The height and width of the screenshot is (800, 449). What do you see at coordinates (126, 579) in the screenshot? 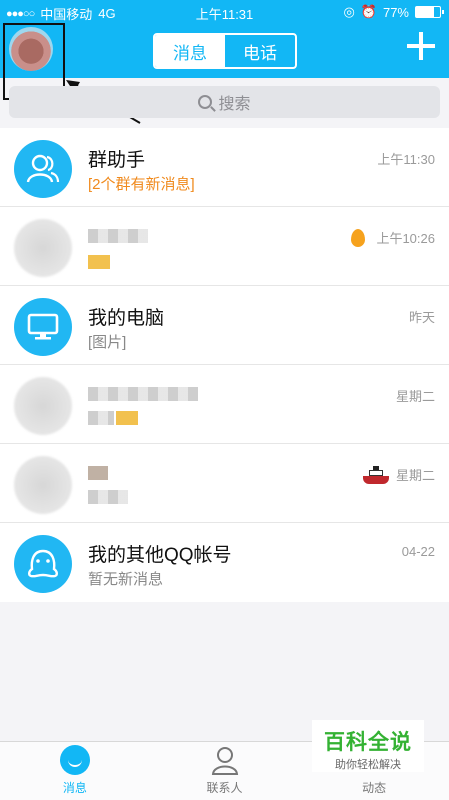
I see `conversation-preview: 暂无新消息` at bounding box center [126, 579].